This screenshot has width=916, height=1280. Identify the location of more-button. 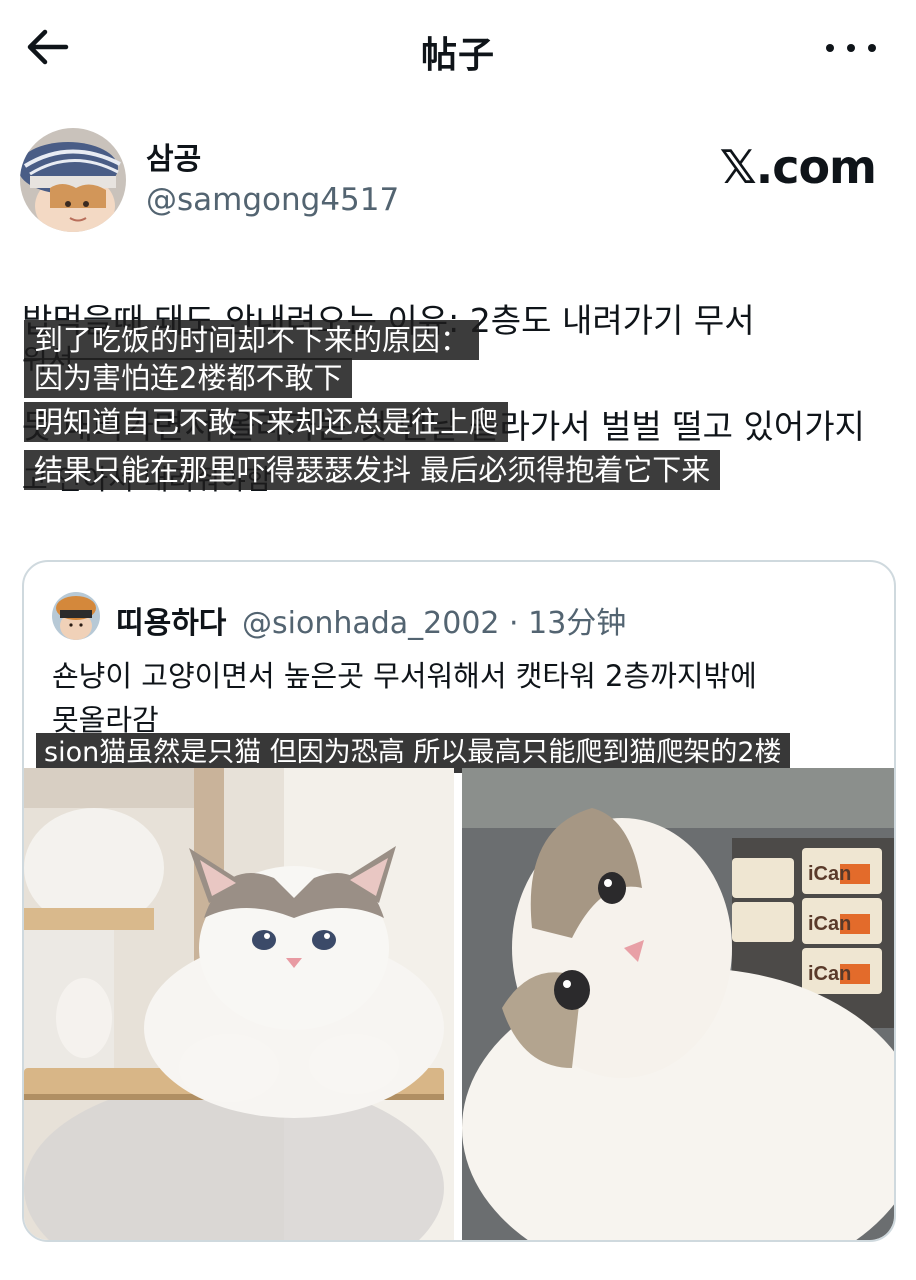
(851, 48).